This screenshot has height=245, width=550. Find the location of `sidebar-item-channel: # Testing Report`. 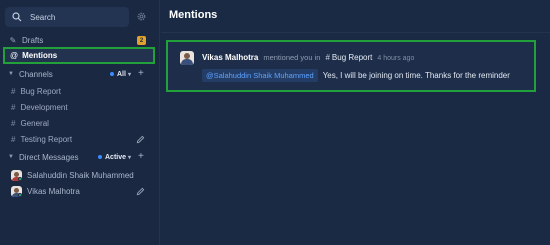

sidebar-item-channel: # Testing Report is located at coordinates (41, 139).